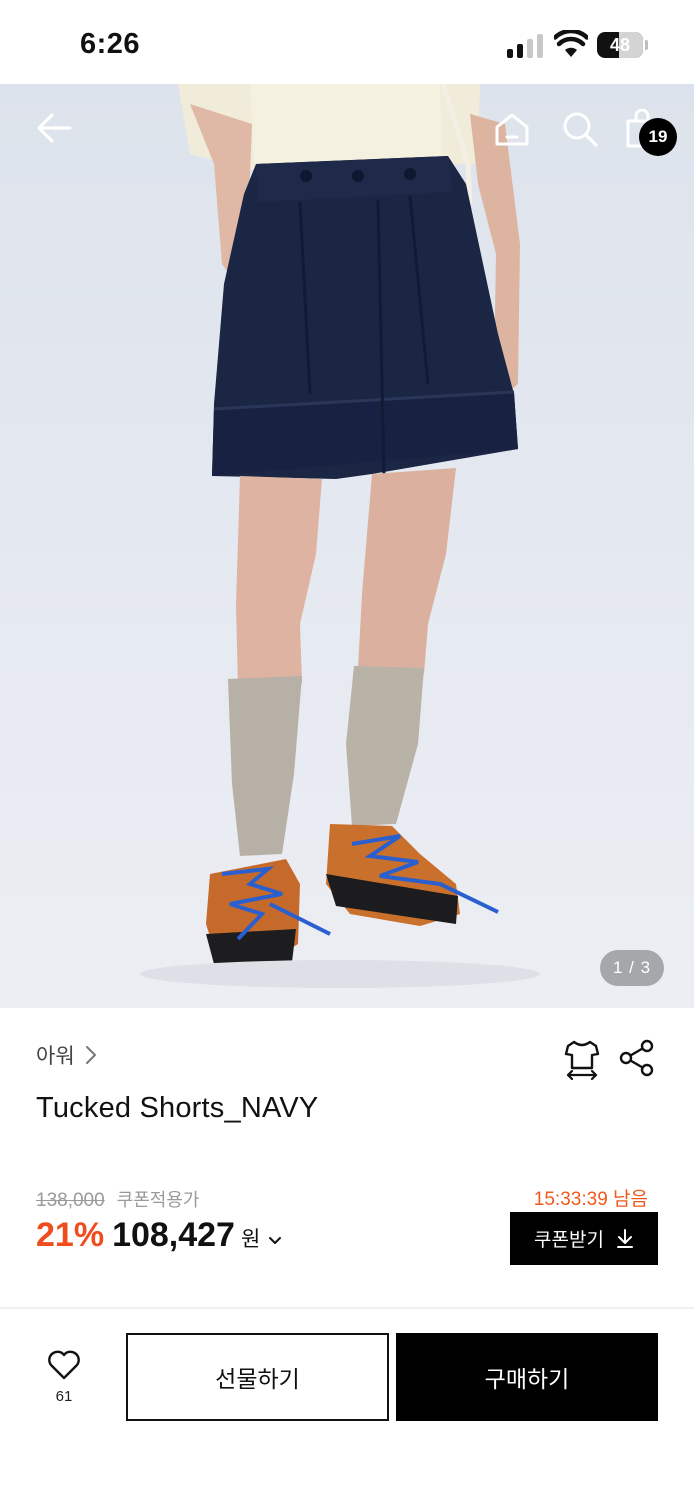 Image resolution: width=694 pixels, height=1500 pixels. I want to click on gift-button: 선물하기, so click(257, 1377).